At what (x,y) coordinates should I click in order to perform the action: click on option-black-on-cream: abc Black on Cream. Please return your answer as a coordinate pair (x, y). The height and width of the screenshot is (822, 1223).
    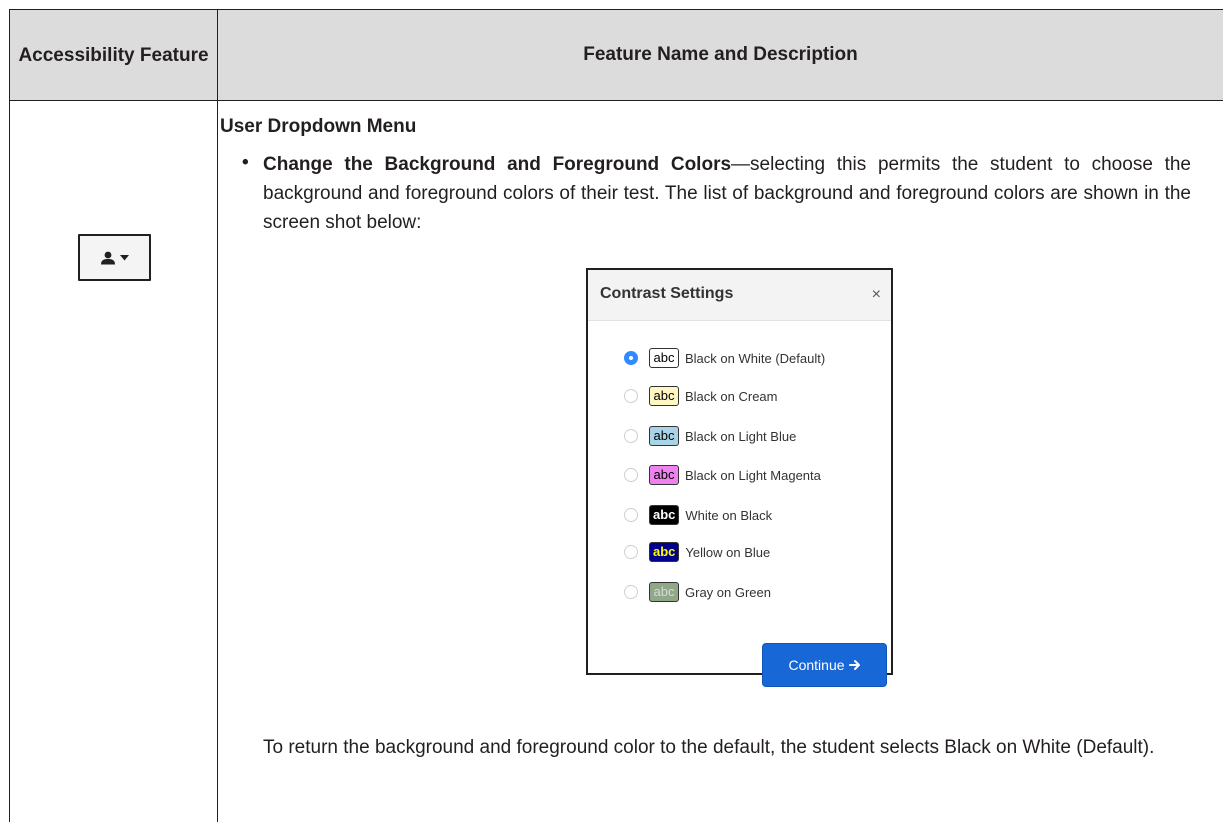
    Looking at the image, I should click on (700, 396).